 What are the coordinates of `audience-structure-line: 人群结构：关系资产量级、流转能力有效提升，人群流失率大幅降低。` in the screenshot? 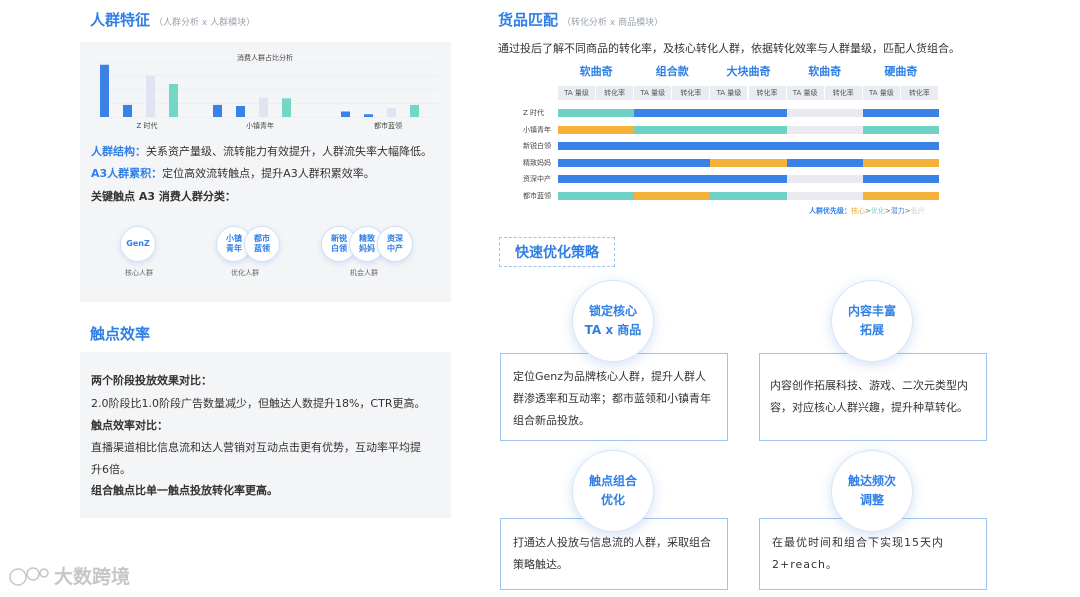 It's located at (261, 151).